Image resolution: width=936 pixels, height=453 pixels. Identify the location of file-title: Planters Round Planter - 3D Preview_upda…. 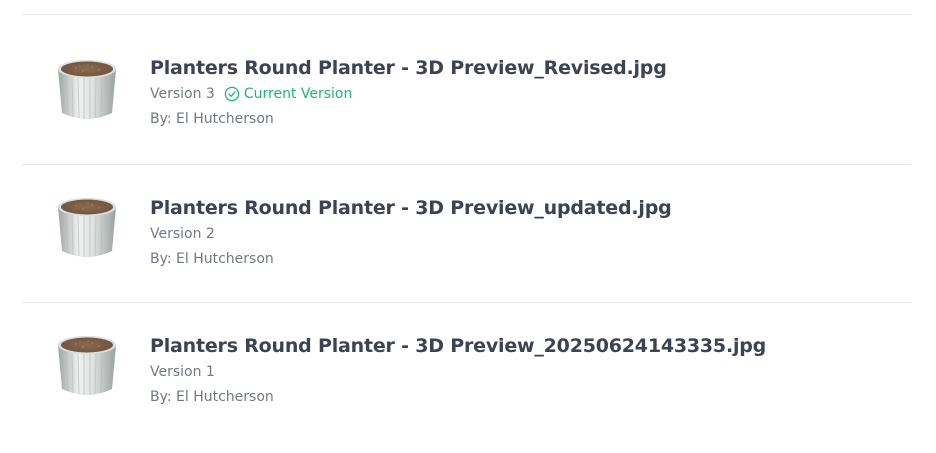
(411, 208).